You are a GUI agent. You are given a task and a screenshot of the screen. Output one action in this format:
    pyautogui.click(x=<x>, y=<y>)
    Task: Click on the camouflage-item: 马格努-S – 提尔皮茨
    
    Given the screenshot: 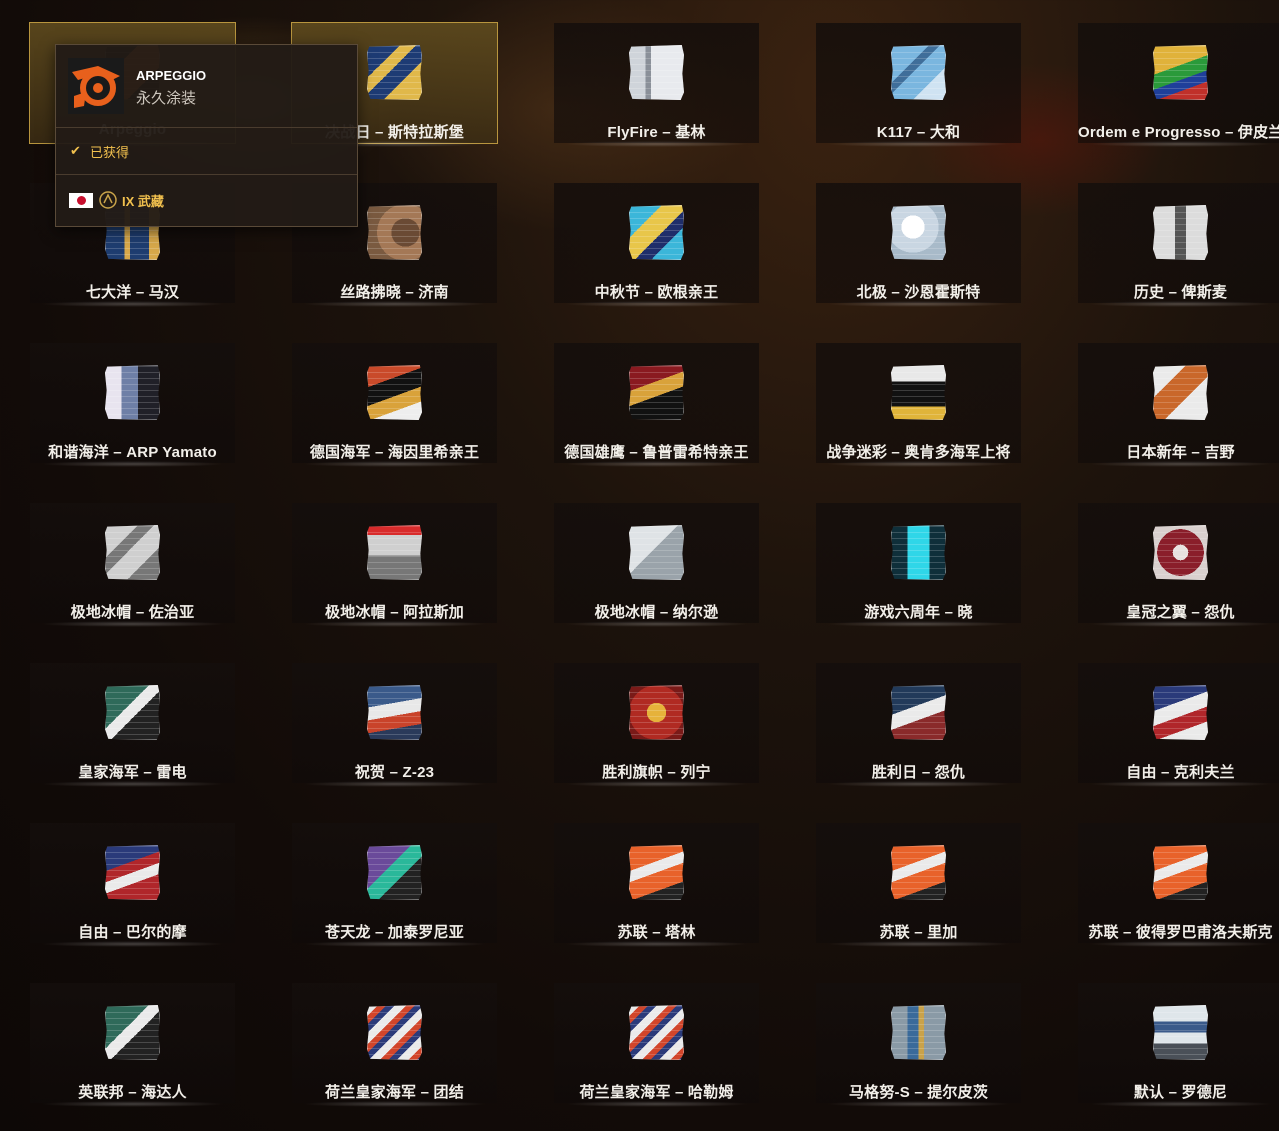 What is the action you would take?
    pyautogui.click(x=918, y=1045)
    